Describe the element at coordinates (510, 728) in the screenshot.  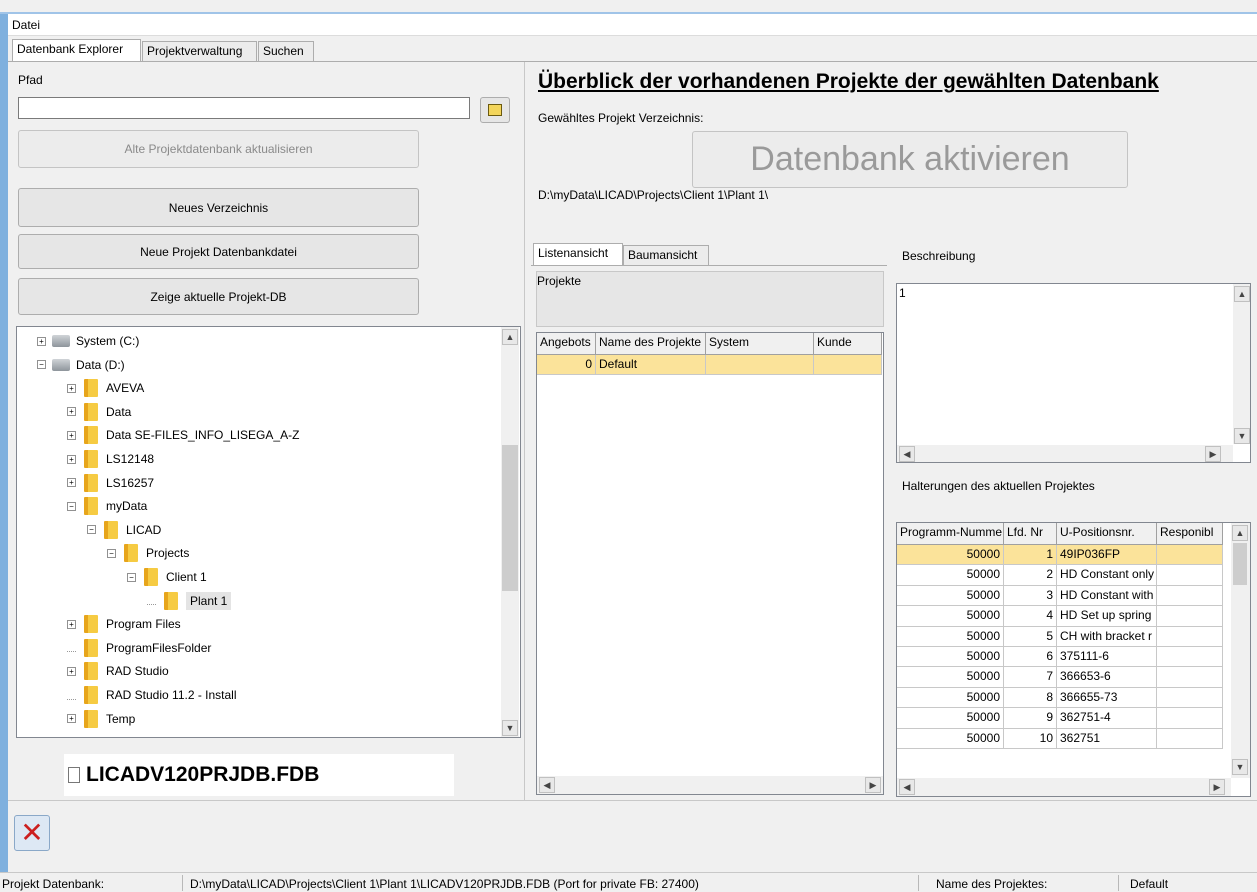
I see `scroll-down-icon: ▼` at that location.